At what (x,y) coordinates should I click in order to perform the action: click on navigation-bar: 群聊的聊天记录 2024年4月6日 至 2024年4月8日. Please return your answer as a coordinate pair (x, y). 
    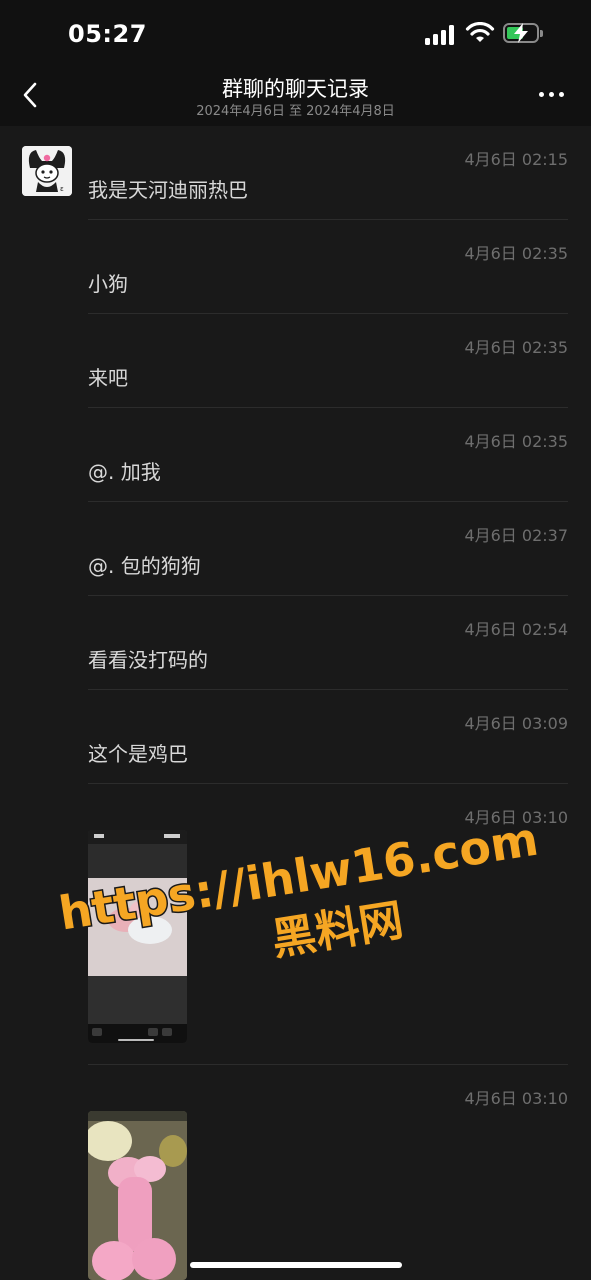
    Looking at the image, I should click on (295, 95).